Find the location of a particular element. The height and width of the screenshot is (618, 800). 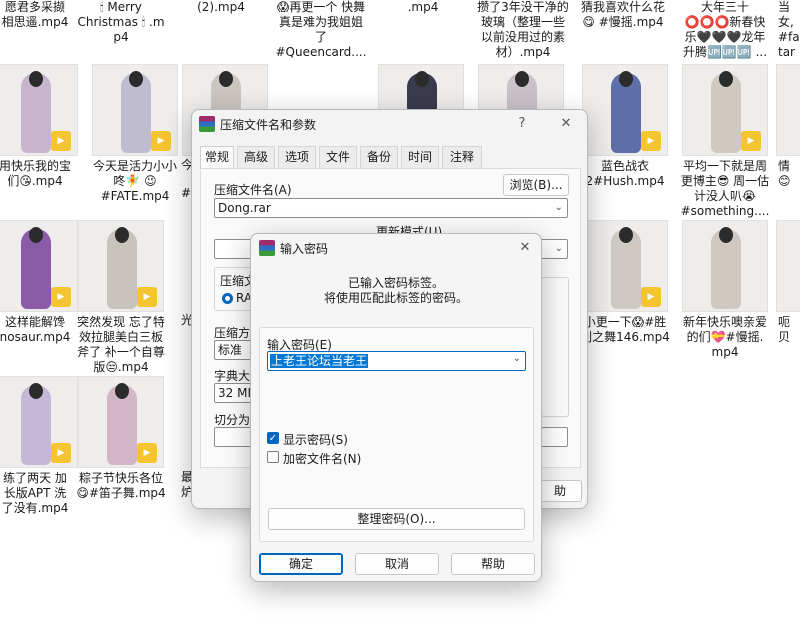

file-name: .mp4 is located at coordinates (423, 7).